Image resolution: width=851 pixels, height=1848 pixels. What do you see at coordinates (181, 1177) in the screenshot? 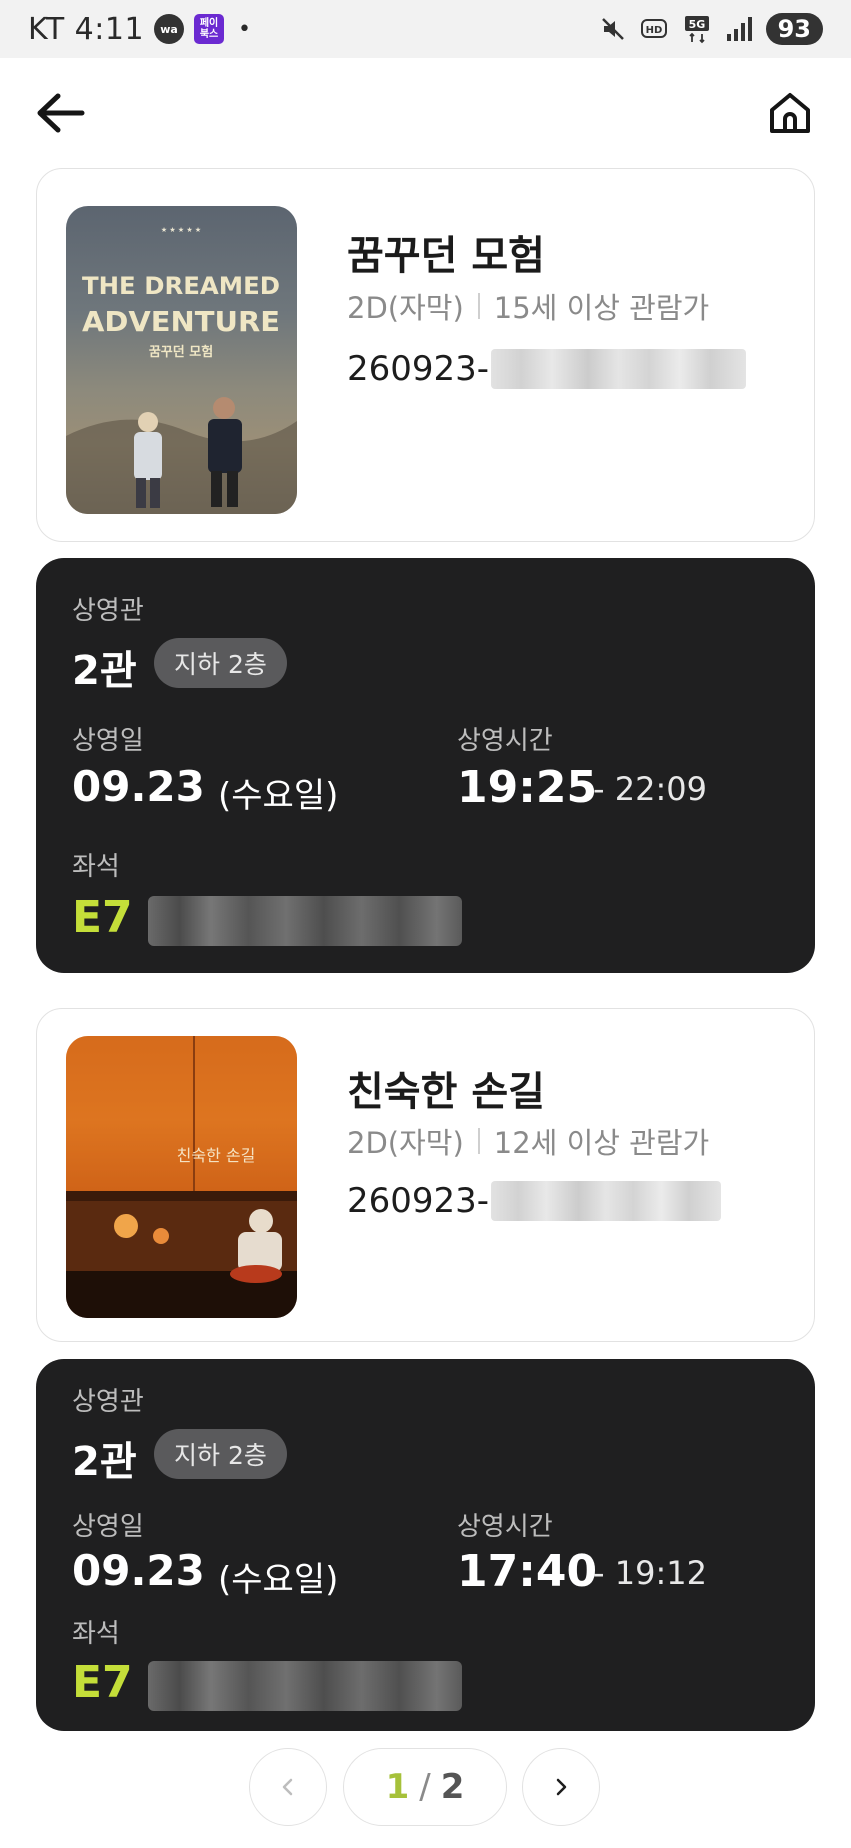
I see `movie-poster: 친숙한 손길` at bounding box center [181, 1177].